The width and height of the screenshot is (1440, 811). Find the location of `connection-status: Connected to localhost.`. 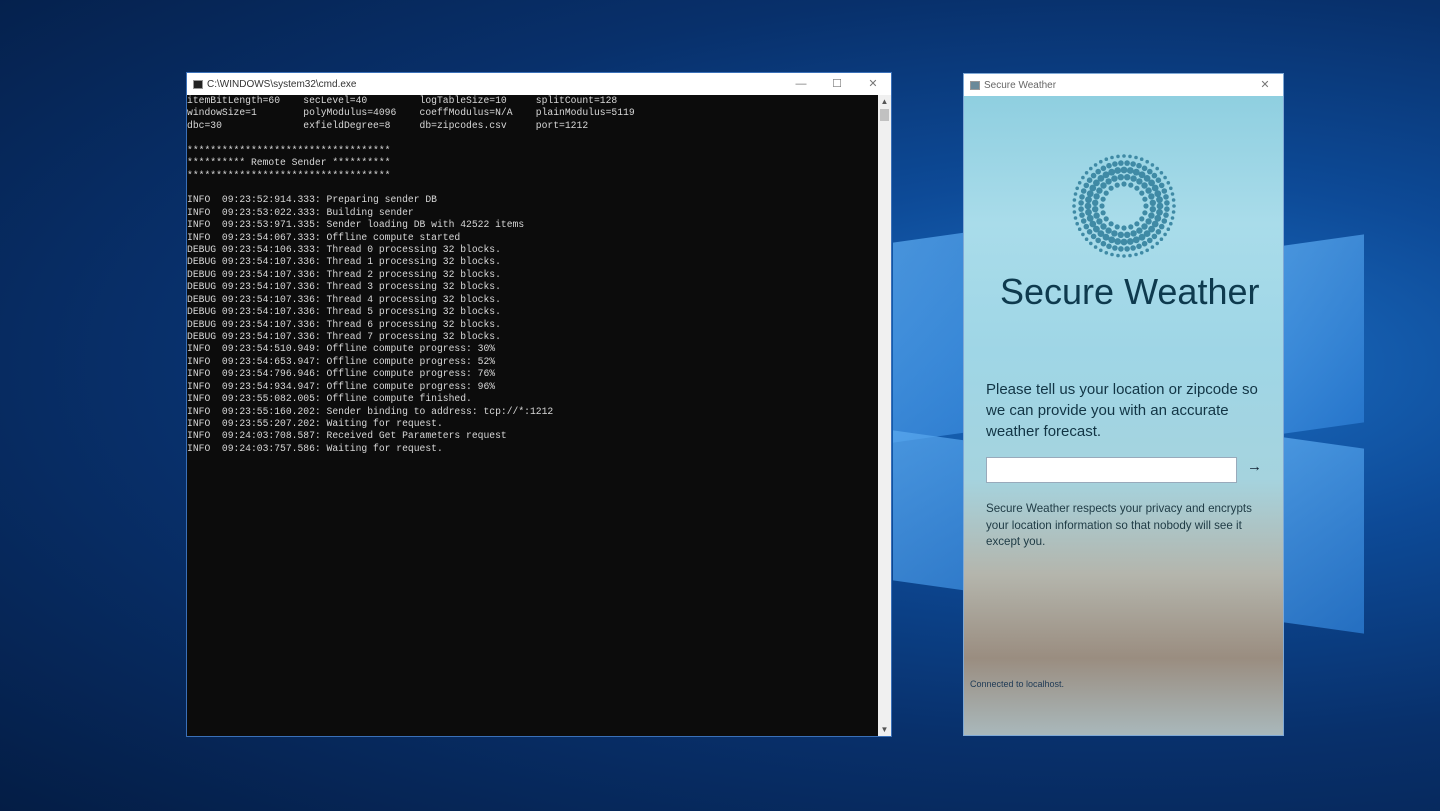

connection-status: Connected to localhost. is located at coordinates (1017, 684).